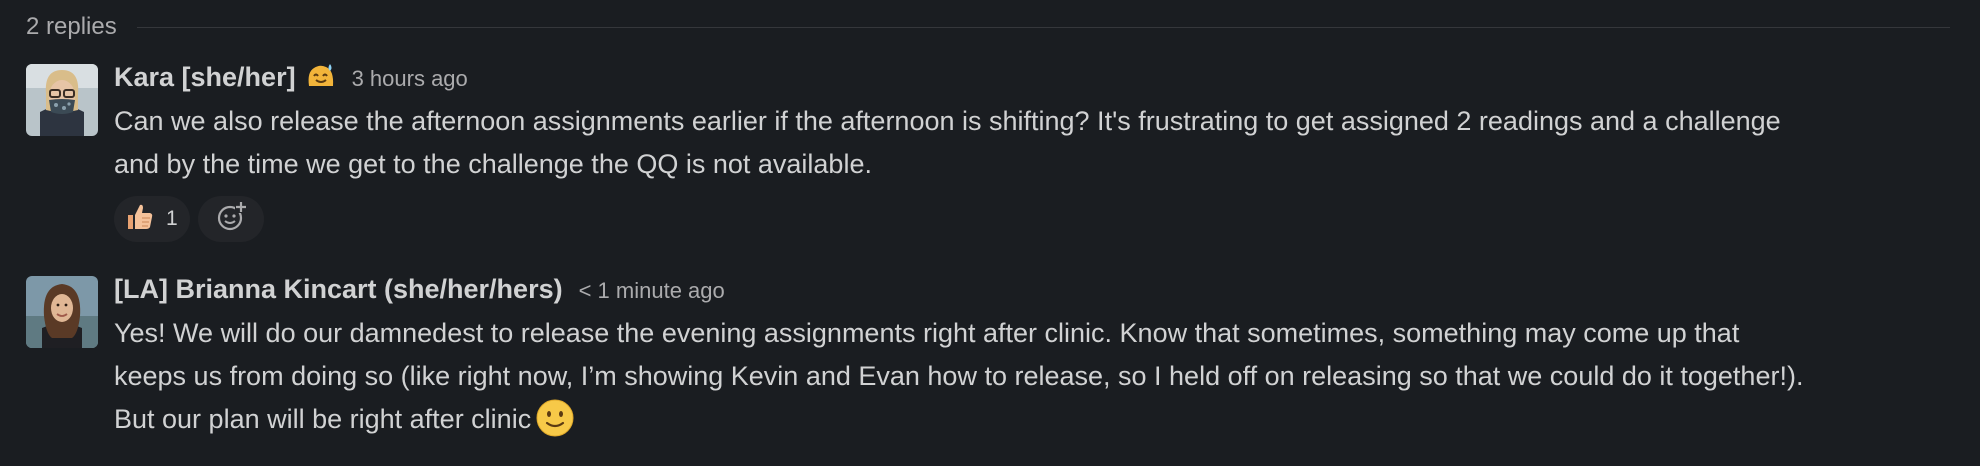  I want to click on reaction-thumbs-up: 1, so click(152, 219).